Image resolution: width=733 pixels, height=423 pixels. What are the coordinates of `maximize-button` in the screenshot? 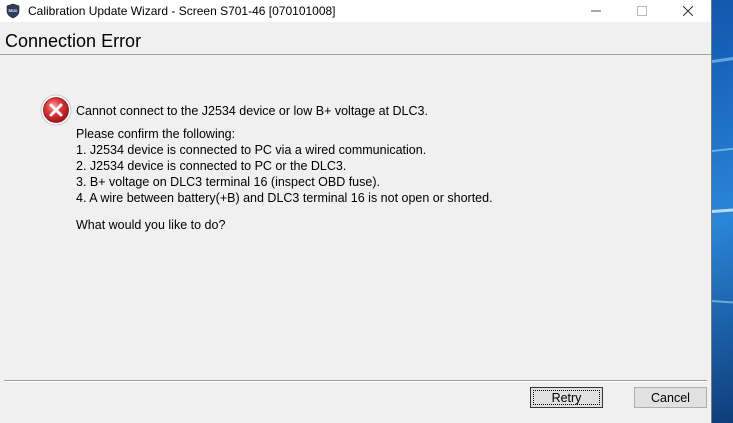 It's located at (642, 11).